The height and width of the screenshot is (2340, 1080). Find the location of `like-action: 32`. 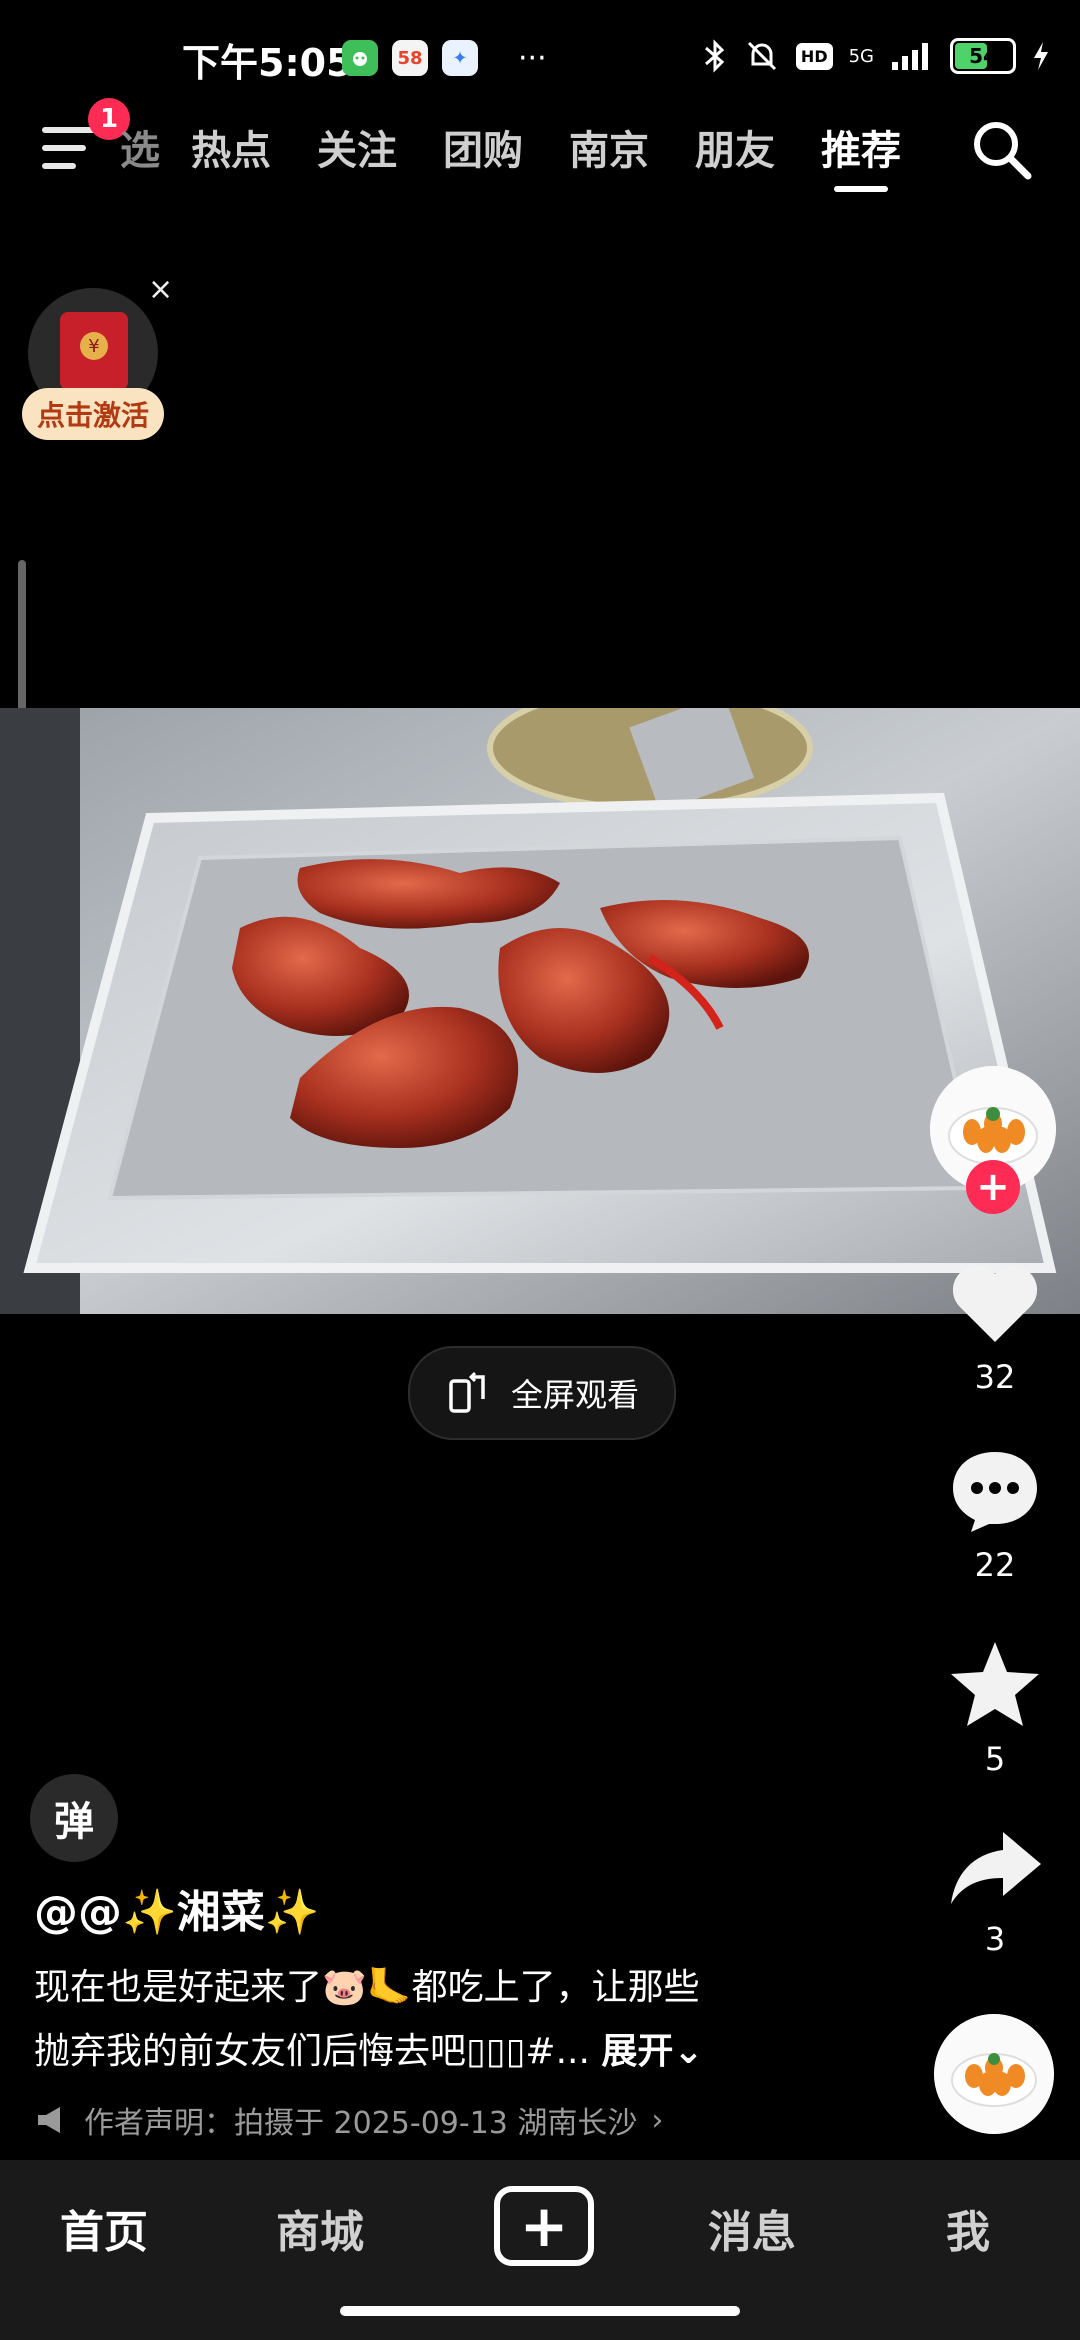

like-action: 32 is located at coordinates (995, 1329).